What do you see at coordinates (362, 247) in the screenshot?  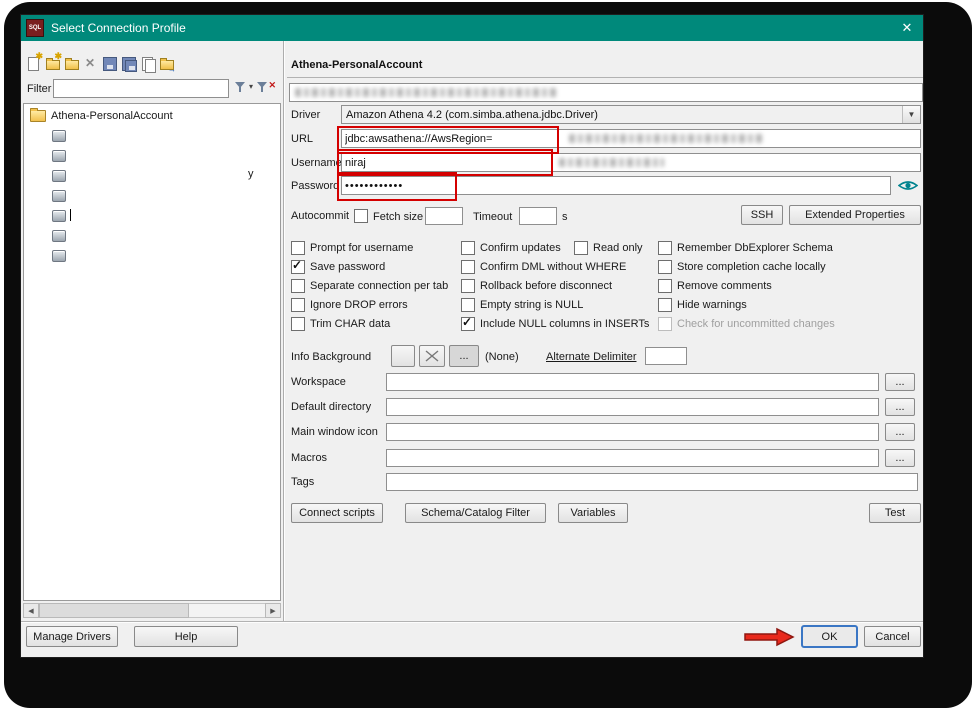 I see `checkbox-label: Prompt for username` at bounding box center [362, 247].